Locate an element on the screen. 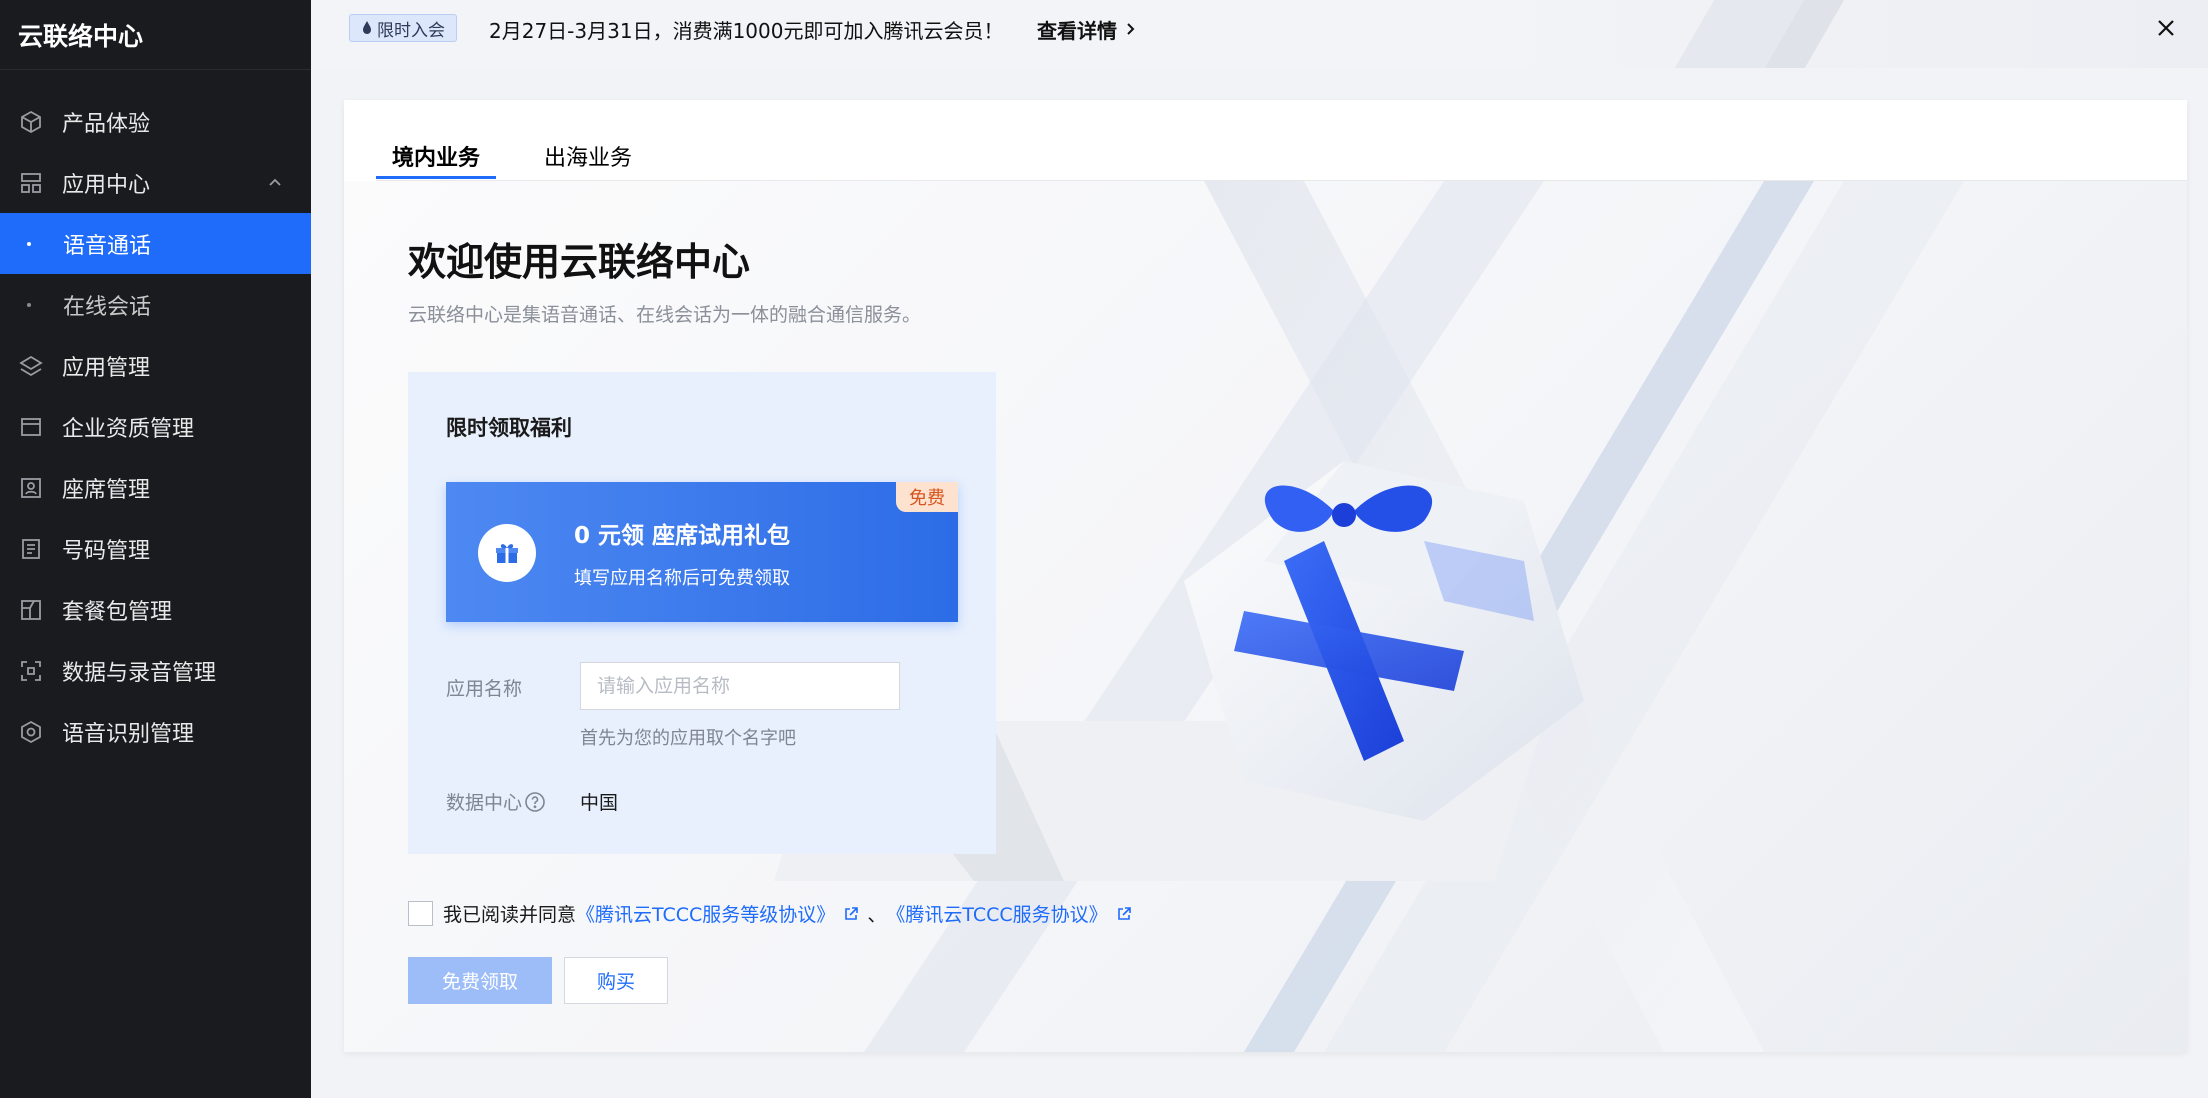  sidebar-item-label: 企业资质管理 is located at coordinates (128, 429).